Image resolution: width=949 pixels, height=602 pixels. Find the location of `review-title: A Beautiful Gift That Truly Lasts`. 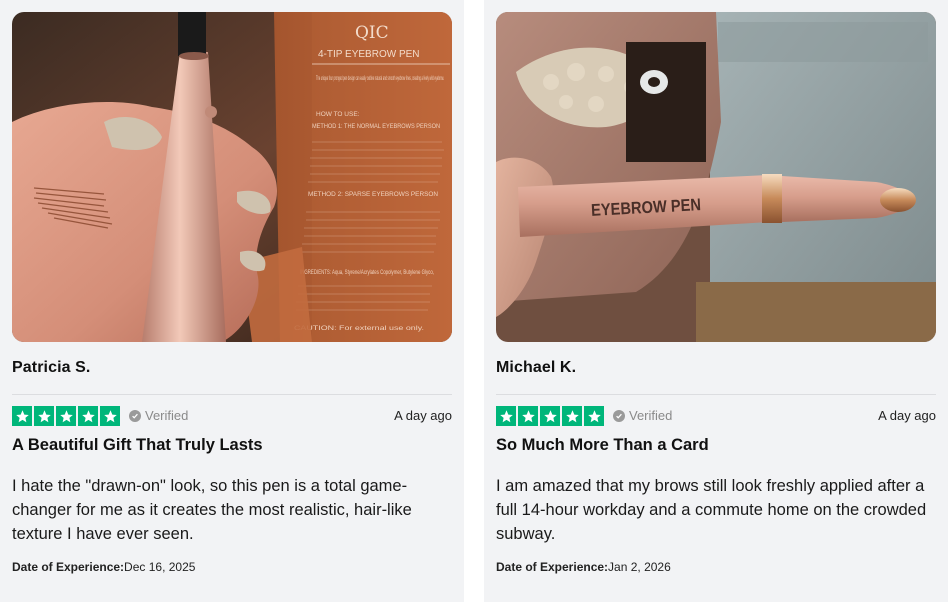

review-title: A Beautiful Gift That Truly Lasts is located at coordinates (137, 445).